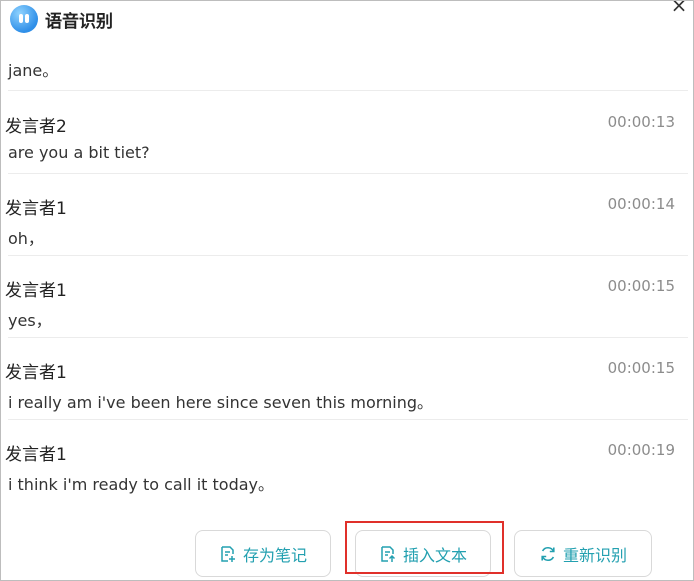 This screenshot has width=694, height=581. What do you see at coordinates (424, 547) in the screenshot?
I see `highlight-box` at bounding box center [424, 547].